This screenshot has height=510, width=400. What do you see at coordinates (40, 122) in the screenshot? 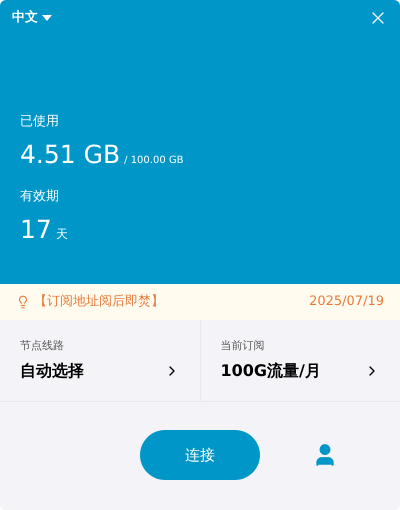
I see `usage-label: 已使用` at bounding box center [40, 122].